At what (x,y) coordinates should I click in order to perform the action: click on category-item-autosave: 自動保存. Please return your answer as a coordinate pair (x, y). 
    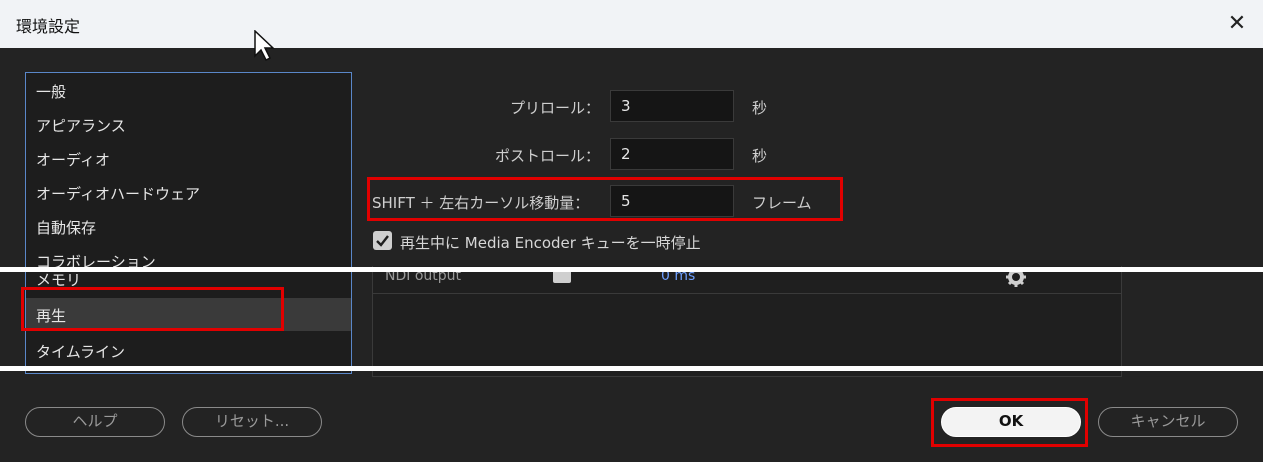
    Looking at the image, I should click on (66, 227).